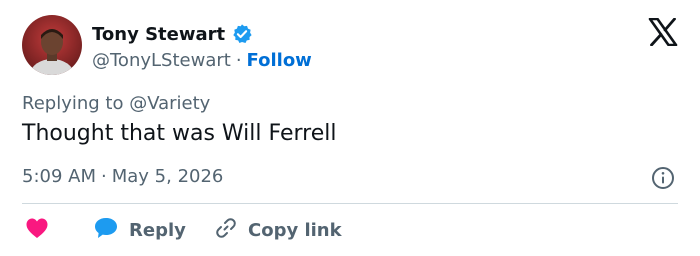 The height and width of the screenshot is (256, 700). What do you see at coordinates (295, 230) in the screenshot?
I see `copy-link-label: Copy link` at bounding box center [295, 230].